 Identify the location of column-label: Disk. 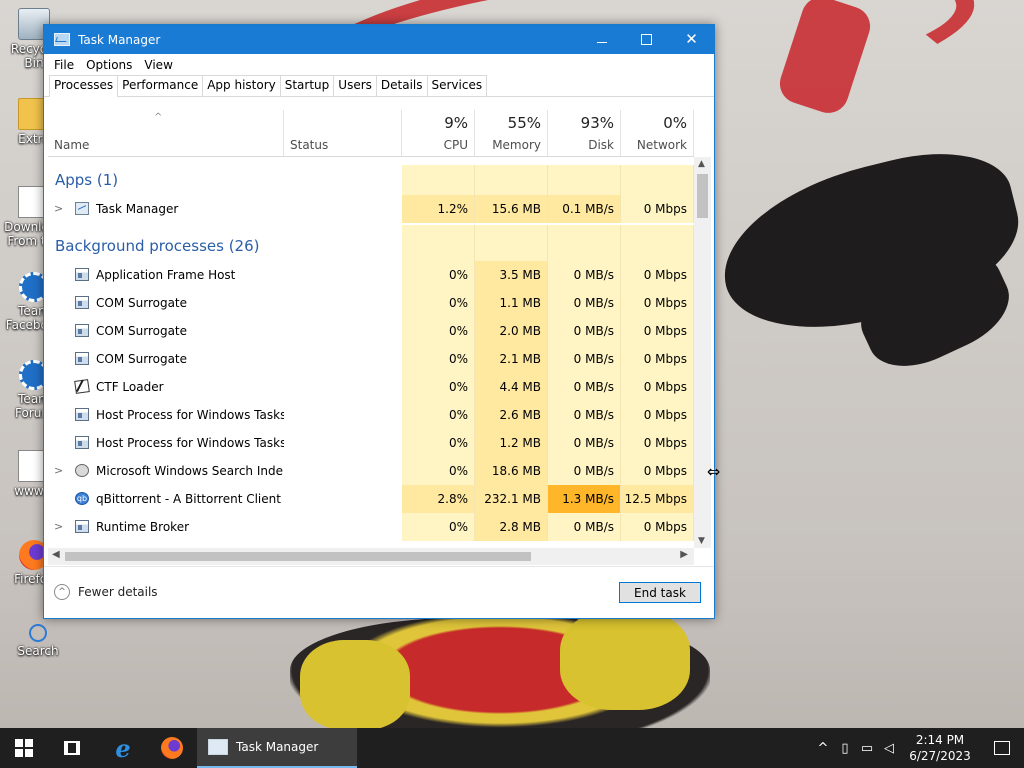
(601, 145).